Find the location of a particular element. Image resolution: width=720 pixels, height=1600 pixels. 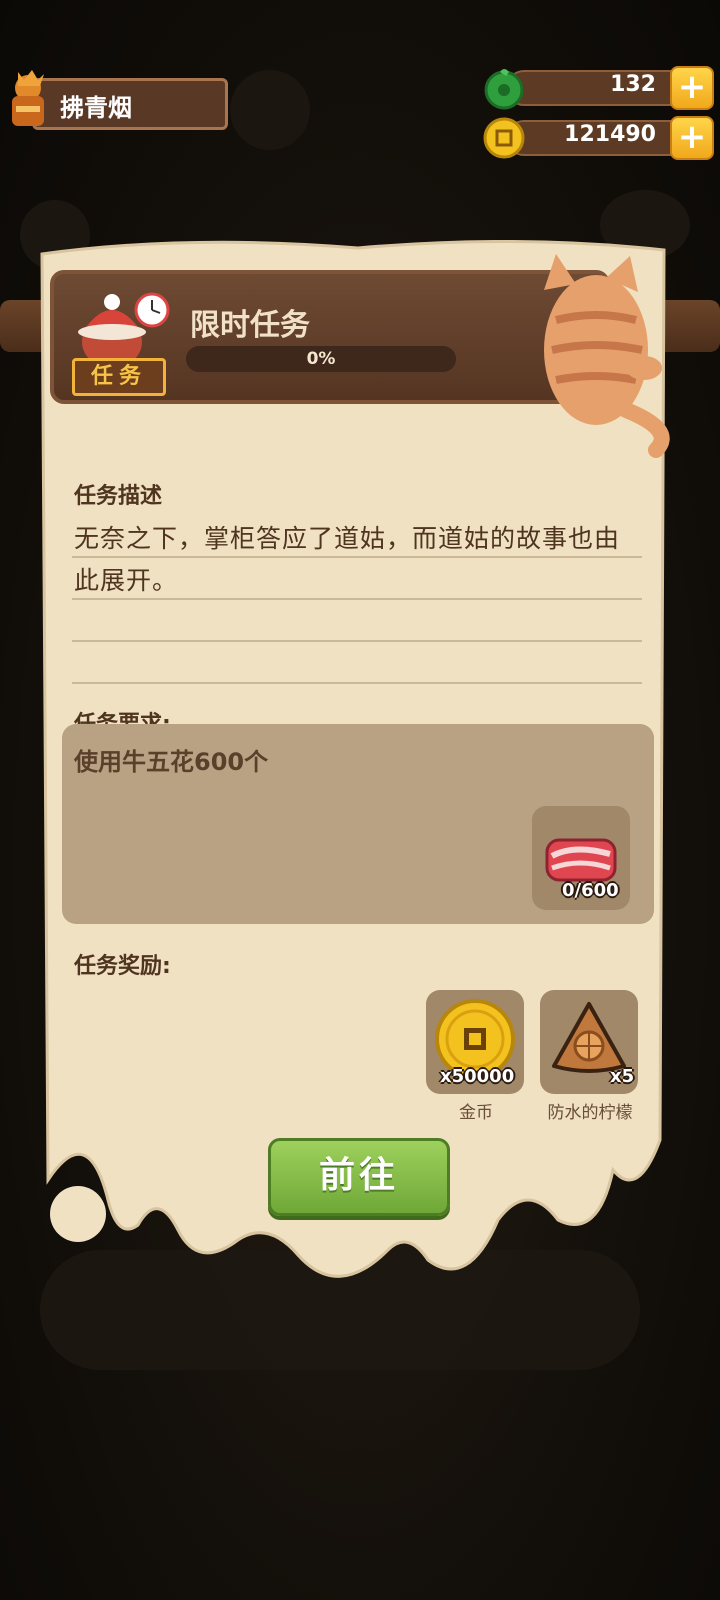

reward-lemon-count: x5 is located at coordinates (622, 1076).